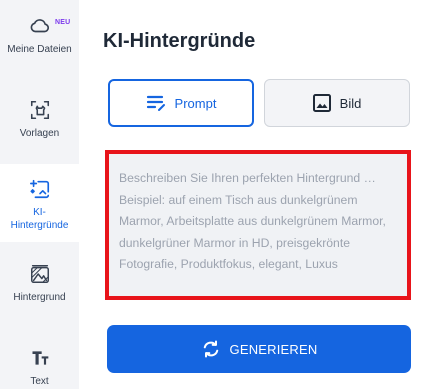  I want to click on sidebar-item-hintergrund: Hintergrund, so click(39, 283).